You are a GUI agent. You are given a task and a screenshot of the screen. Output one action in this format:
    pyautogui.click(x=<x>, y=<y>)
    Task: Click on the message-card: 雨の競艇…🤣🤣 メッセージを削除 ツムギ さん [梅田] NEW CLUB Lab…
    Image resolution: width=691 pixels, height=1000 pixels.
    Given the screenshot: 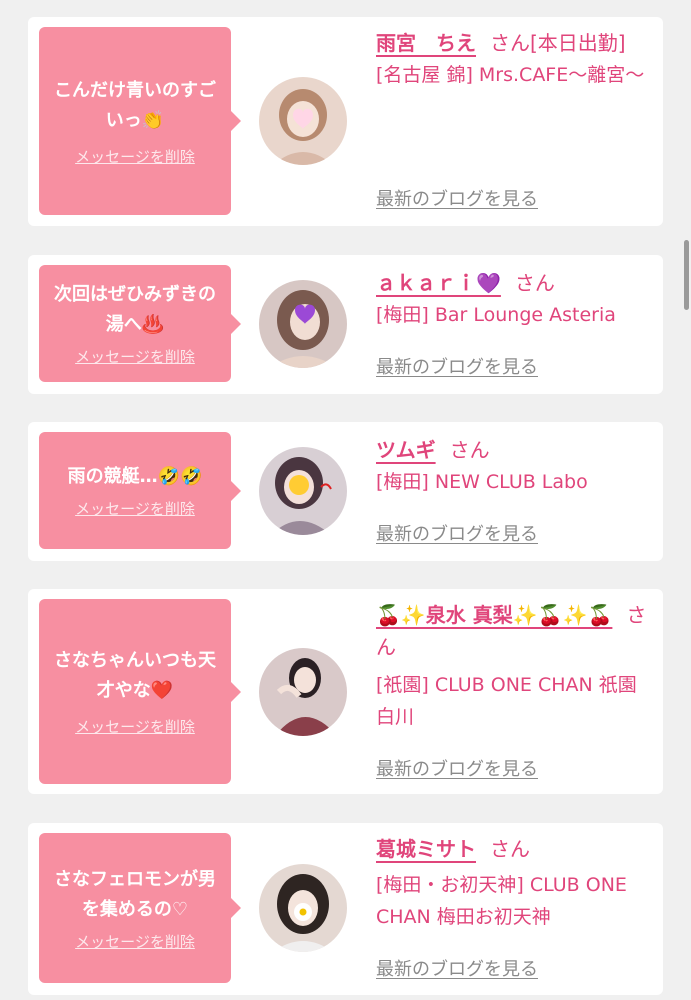 What is the action you would take?
    pyautogui.click(x=345, y=491)
    